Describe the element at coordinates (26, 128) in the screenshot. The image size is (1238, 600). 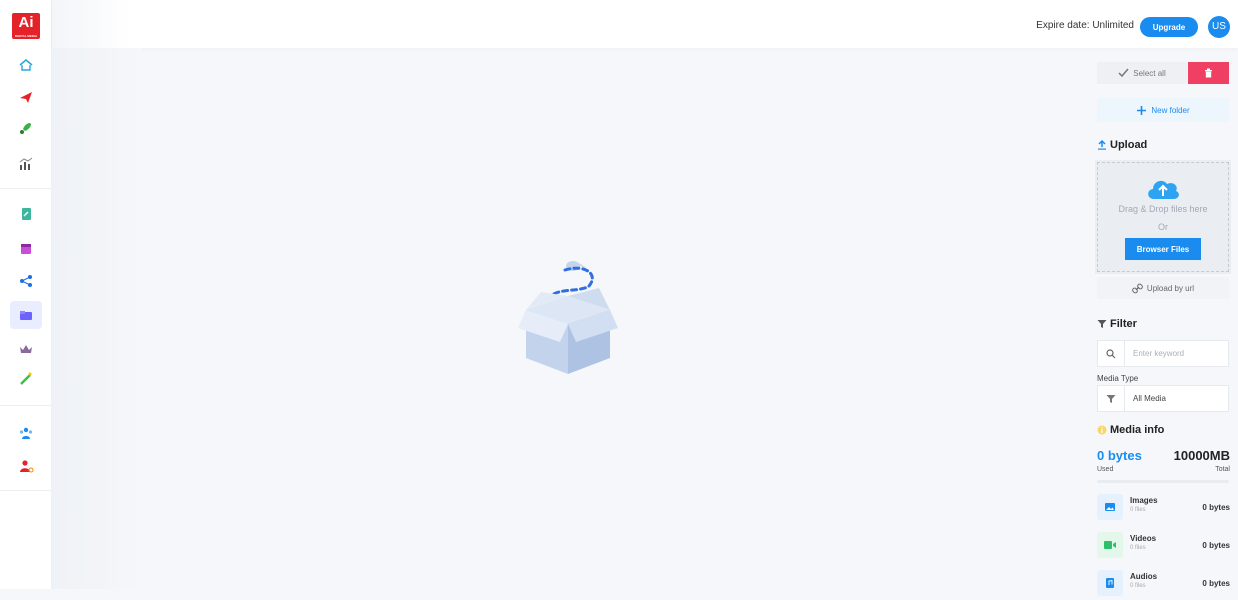
I see `rocket-icon` at that location.